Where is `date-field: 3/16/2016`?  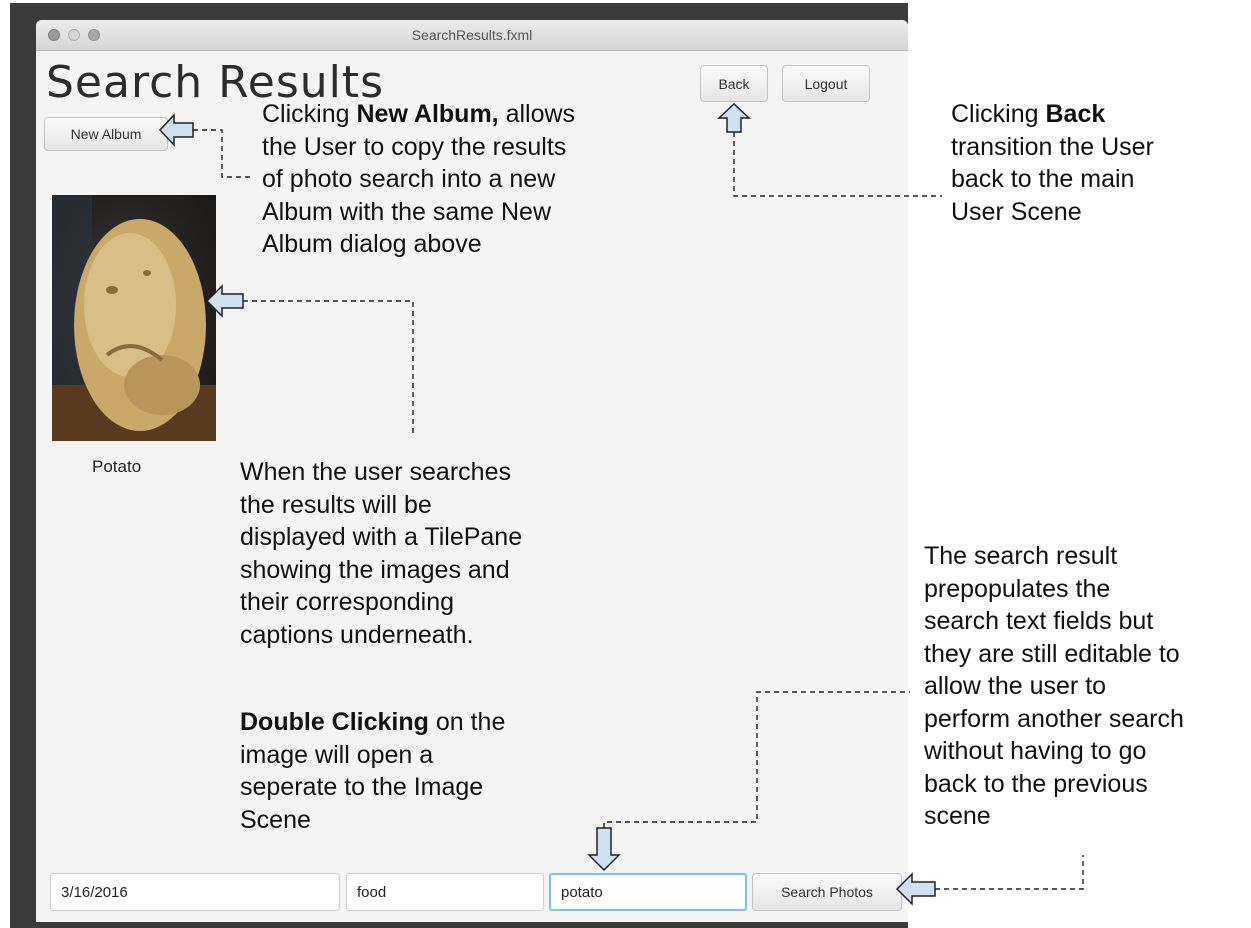
date-field: 3/16/2016 is located at coordinates (195, 892).